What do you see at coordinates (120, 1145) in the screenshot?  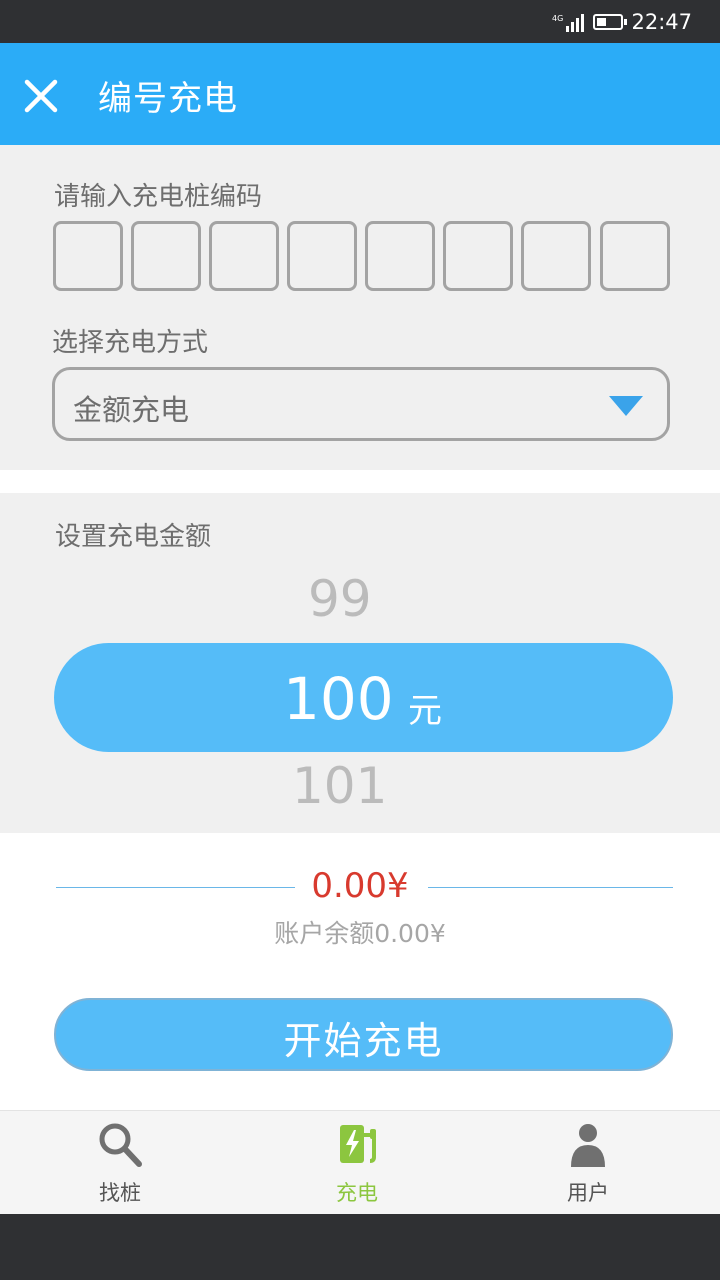 I see `search-icon` at bounding box center [120, 1145].